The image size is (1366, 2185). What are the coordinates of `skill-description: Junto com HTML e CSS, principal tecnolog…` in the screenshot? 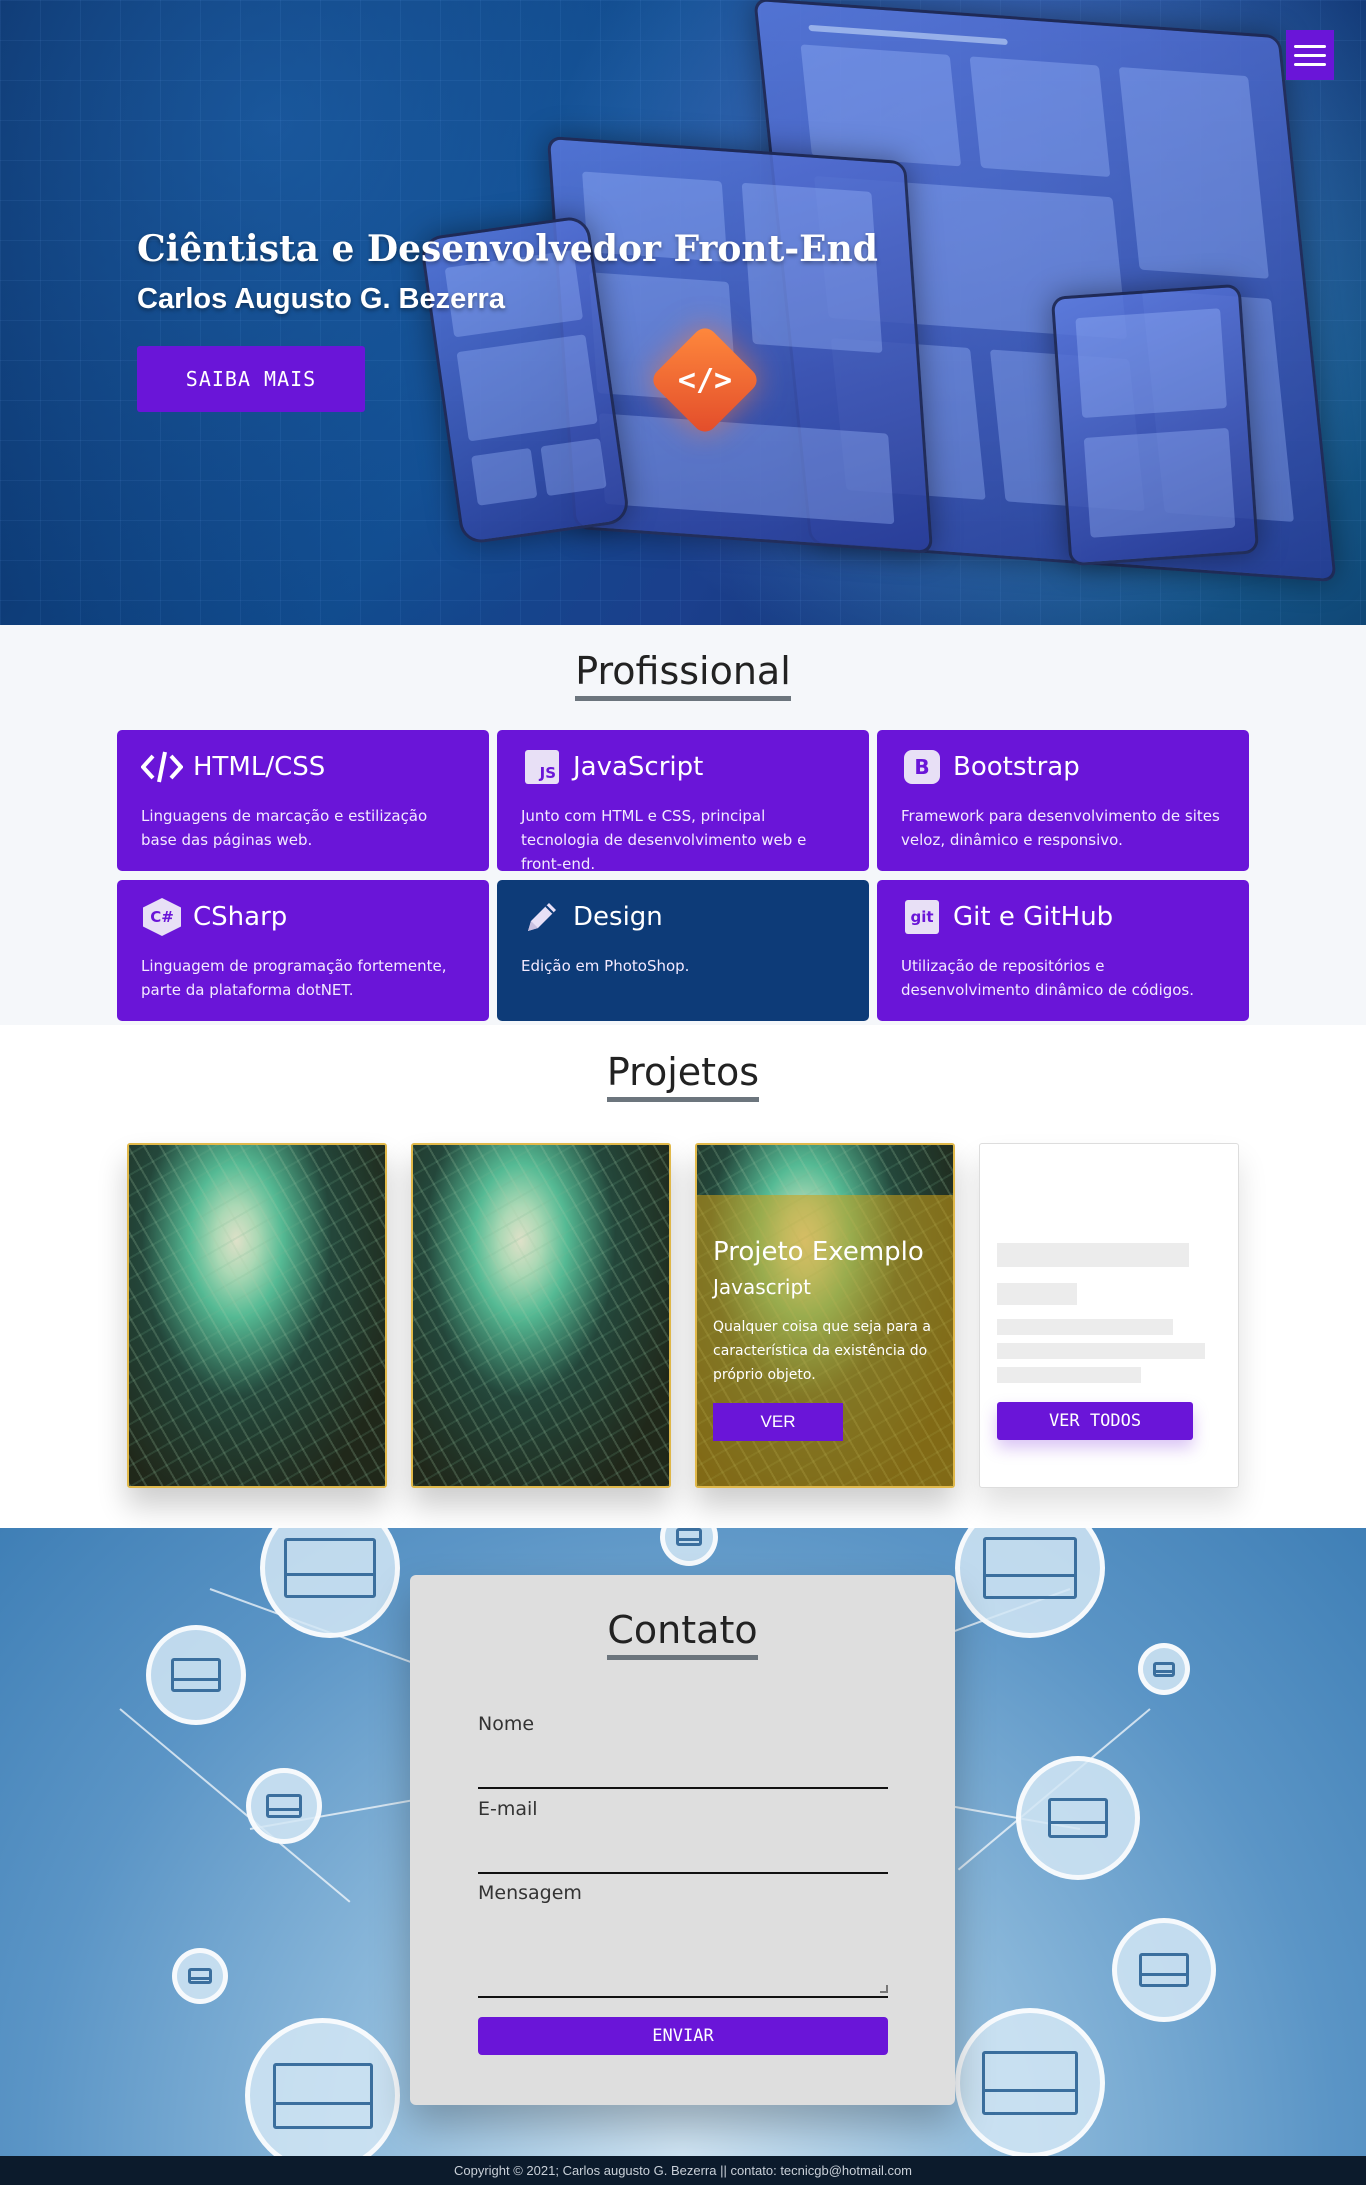 It's located at (664, 840).